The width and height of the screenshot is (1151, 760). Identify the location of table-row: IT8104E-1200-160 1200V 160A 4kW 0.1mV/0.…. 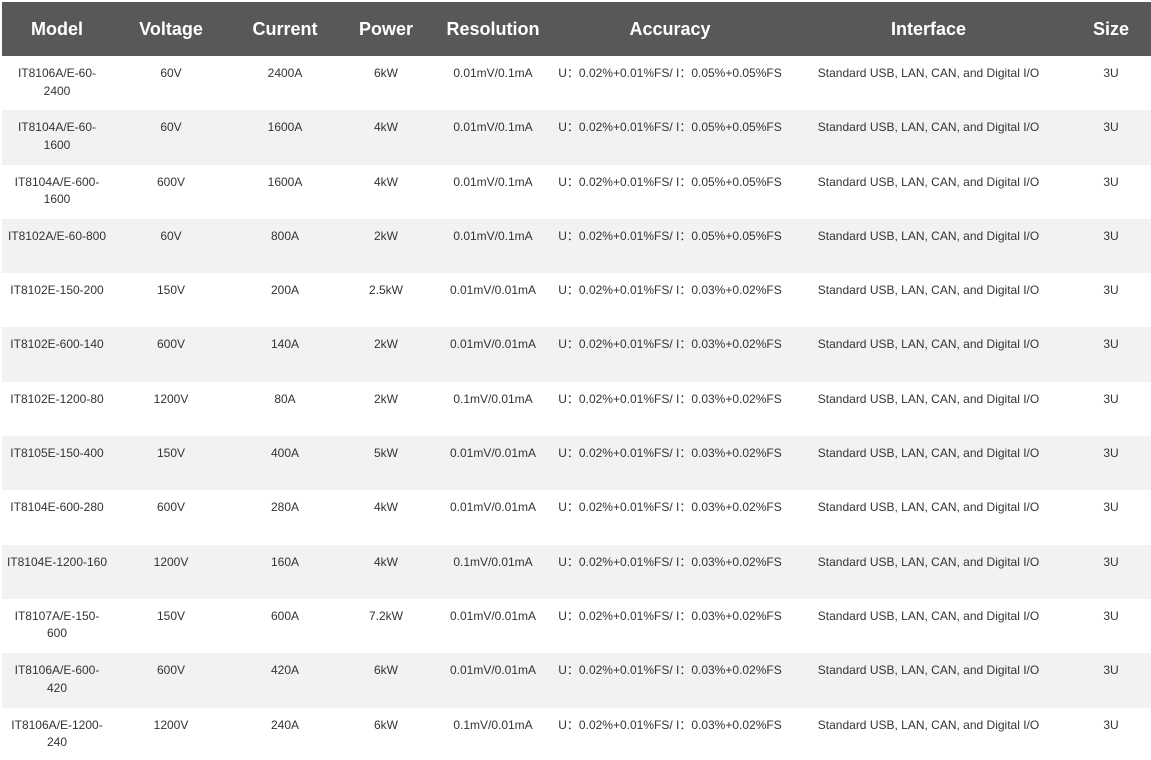
(576, 571).